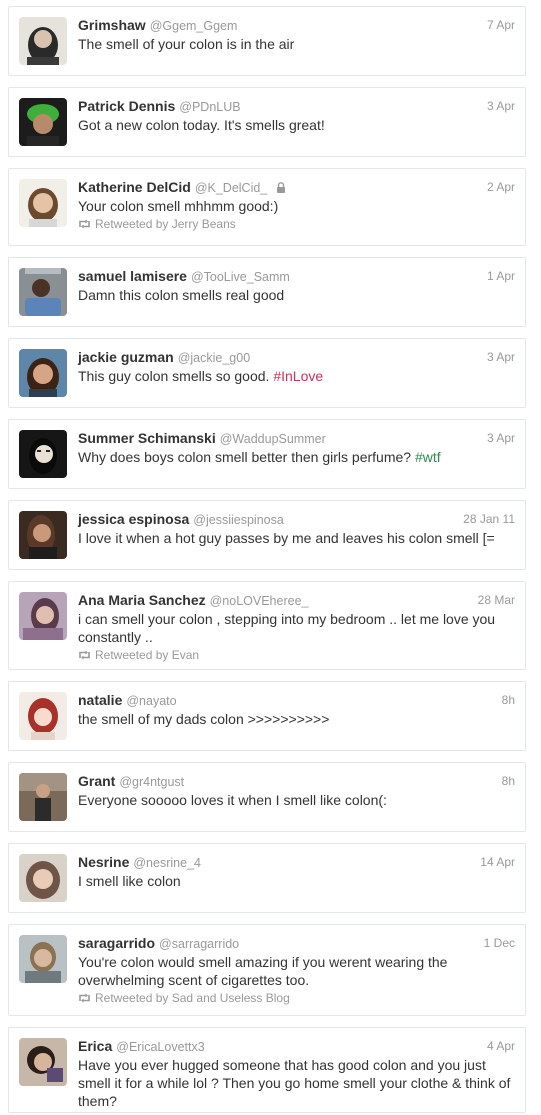 This screenshot has width=541, height=1115. I want to click on tweet-header: Ana Maria Sanchez @noLOVEheree_ 28 Mar, so click(296, 600).